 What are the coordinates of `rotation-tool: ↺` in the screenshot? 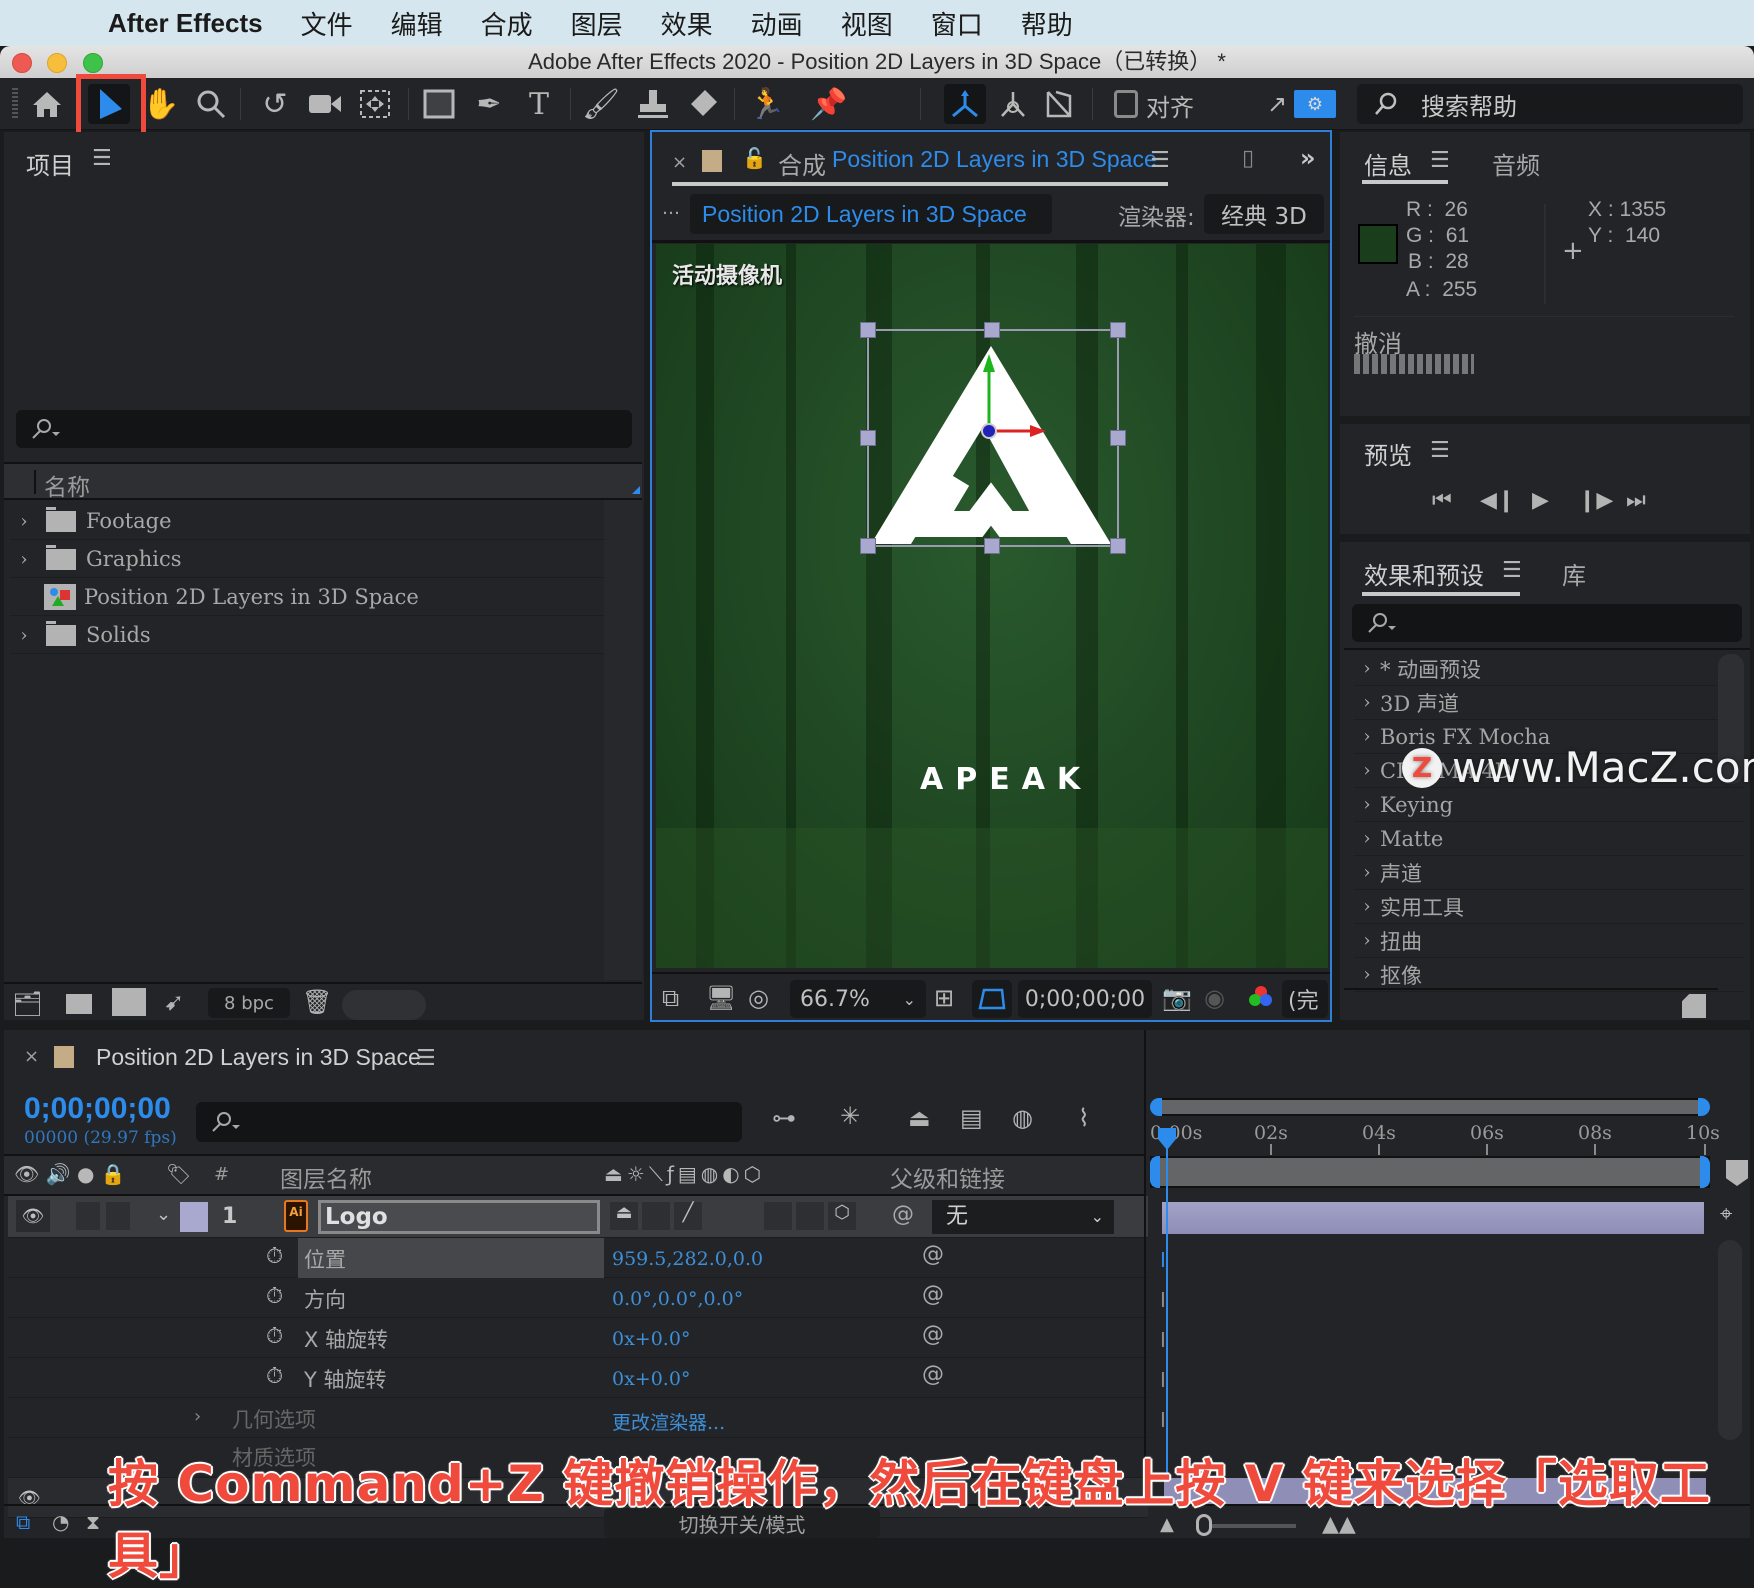 It's located at (275, 104).